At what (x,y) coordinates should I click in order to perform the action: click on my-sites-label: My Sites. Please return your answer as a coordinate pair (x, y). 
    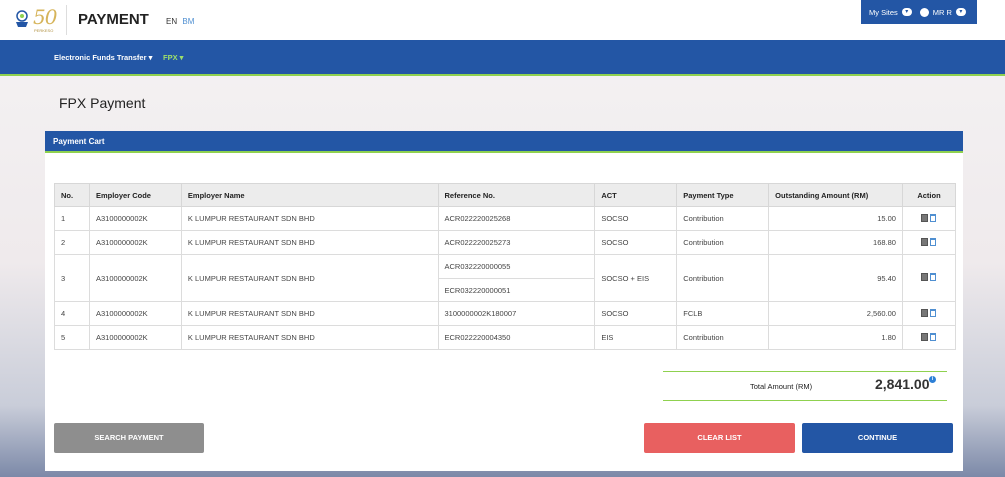
    Looking at the image, I should click on (883, 12).